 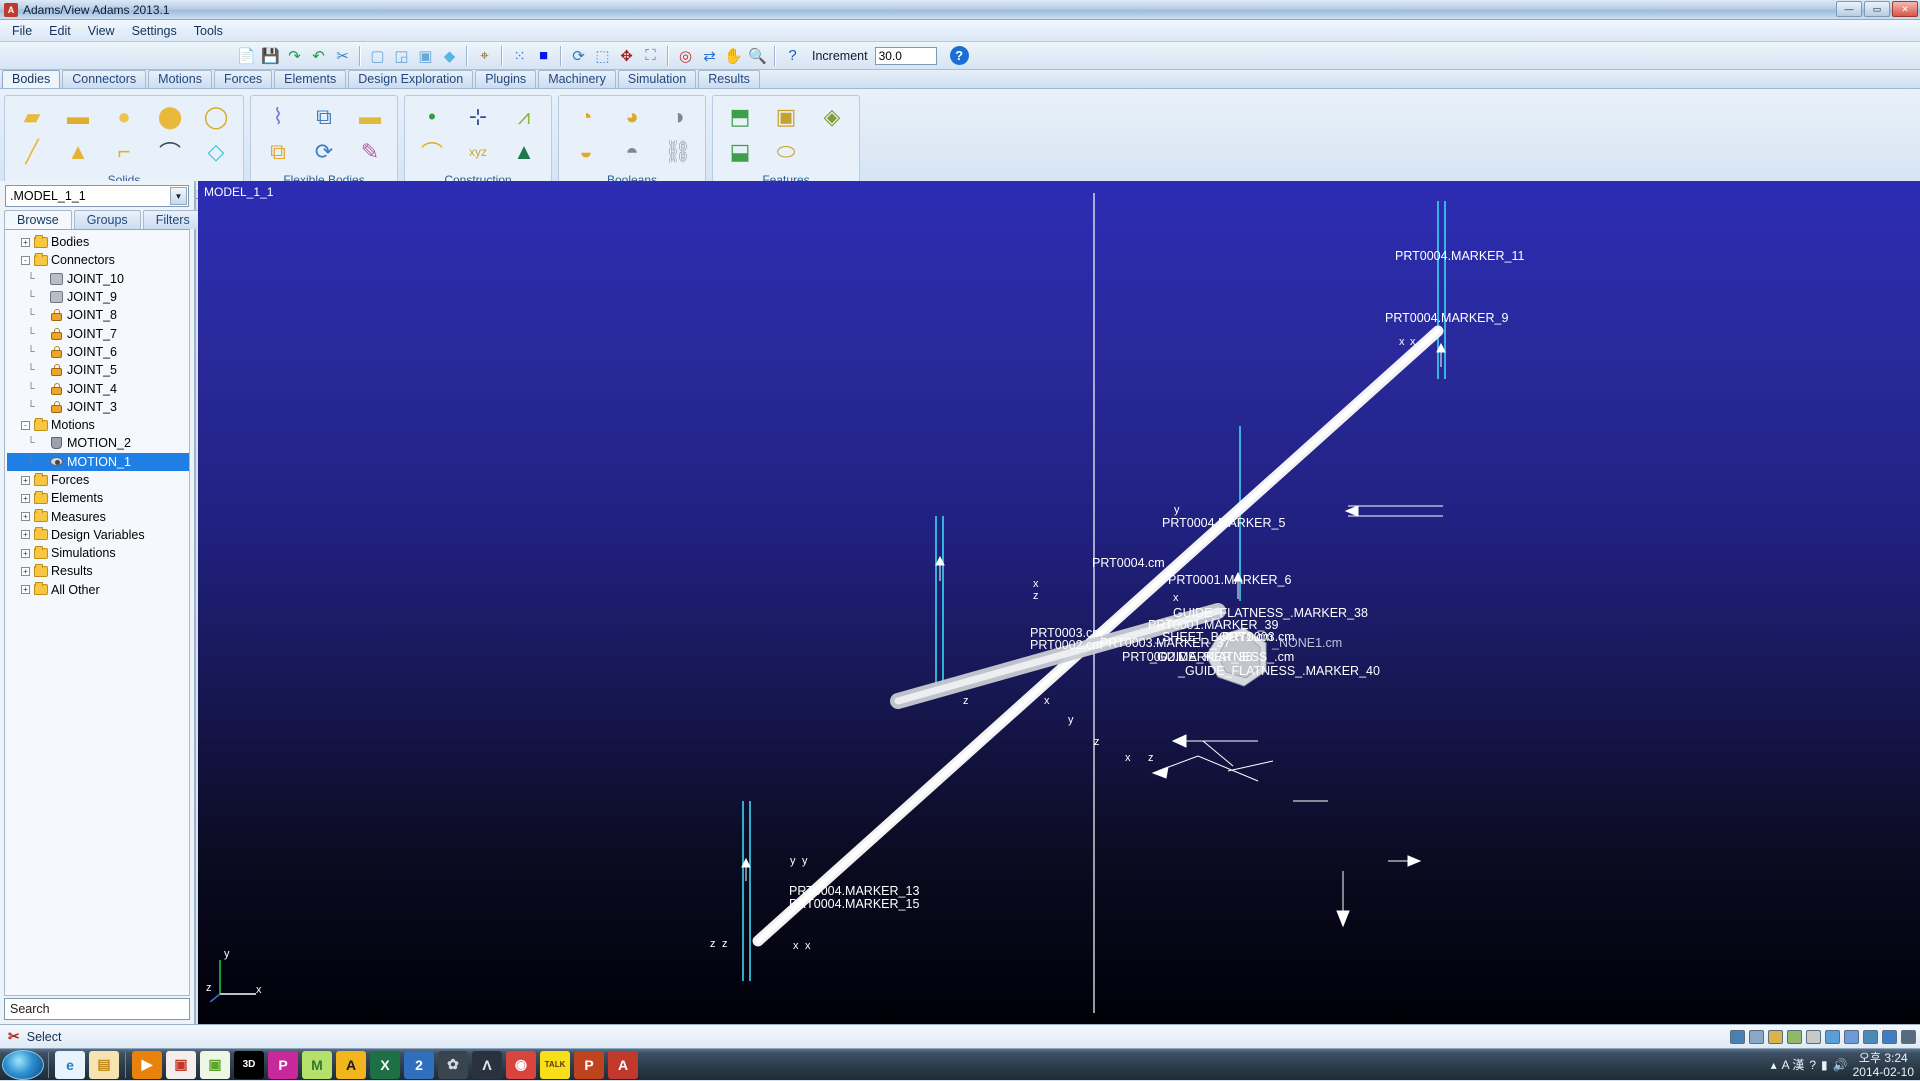 I want to click on grid-points-icon: ⁙, so click(x=519, y=55).